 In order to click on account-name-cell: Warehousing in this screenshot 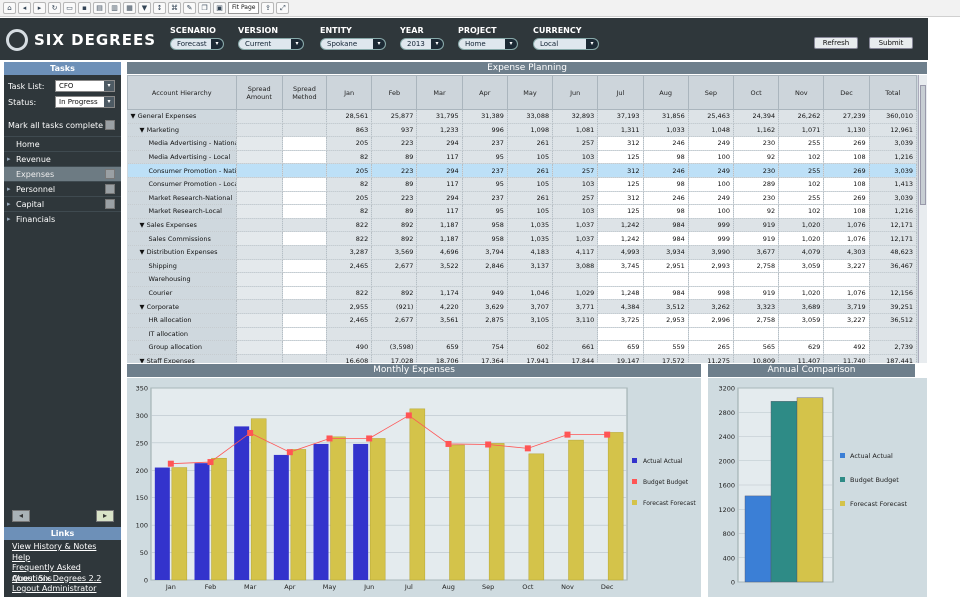, I will do `click(182, 279)`.